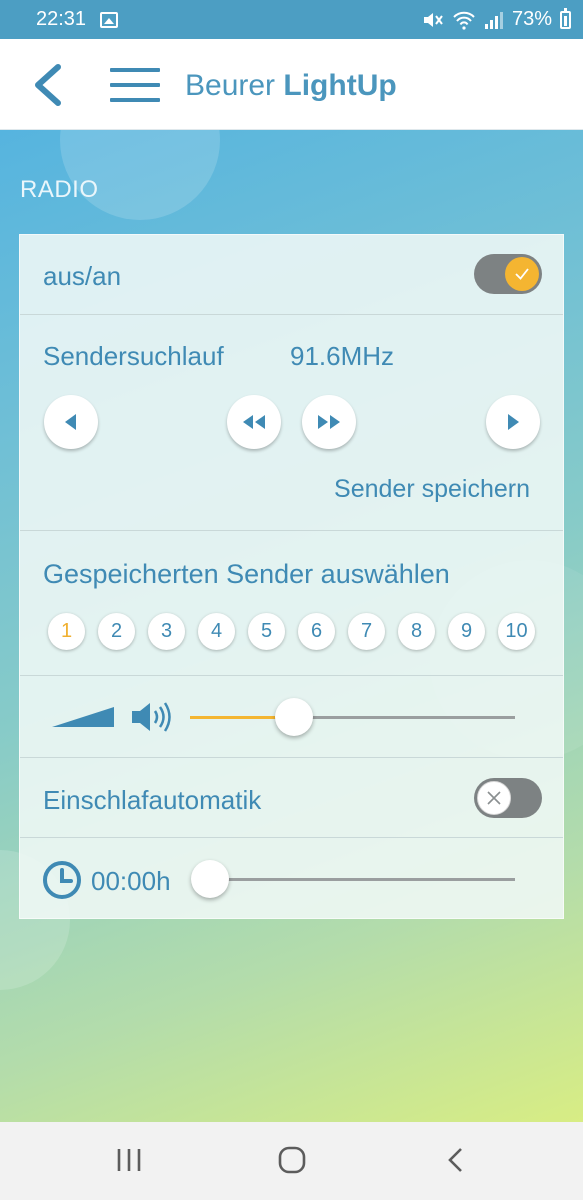  Describe the element at coordinates (116, 631) in the screenshot. I see `preset-button-2: 2` at that location.